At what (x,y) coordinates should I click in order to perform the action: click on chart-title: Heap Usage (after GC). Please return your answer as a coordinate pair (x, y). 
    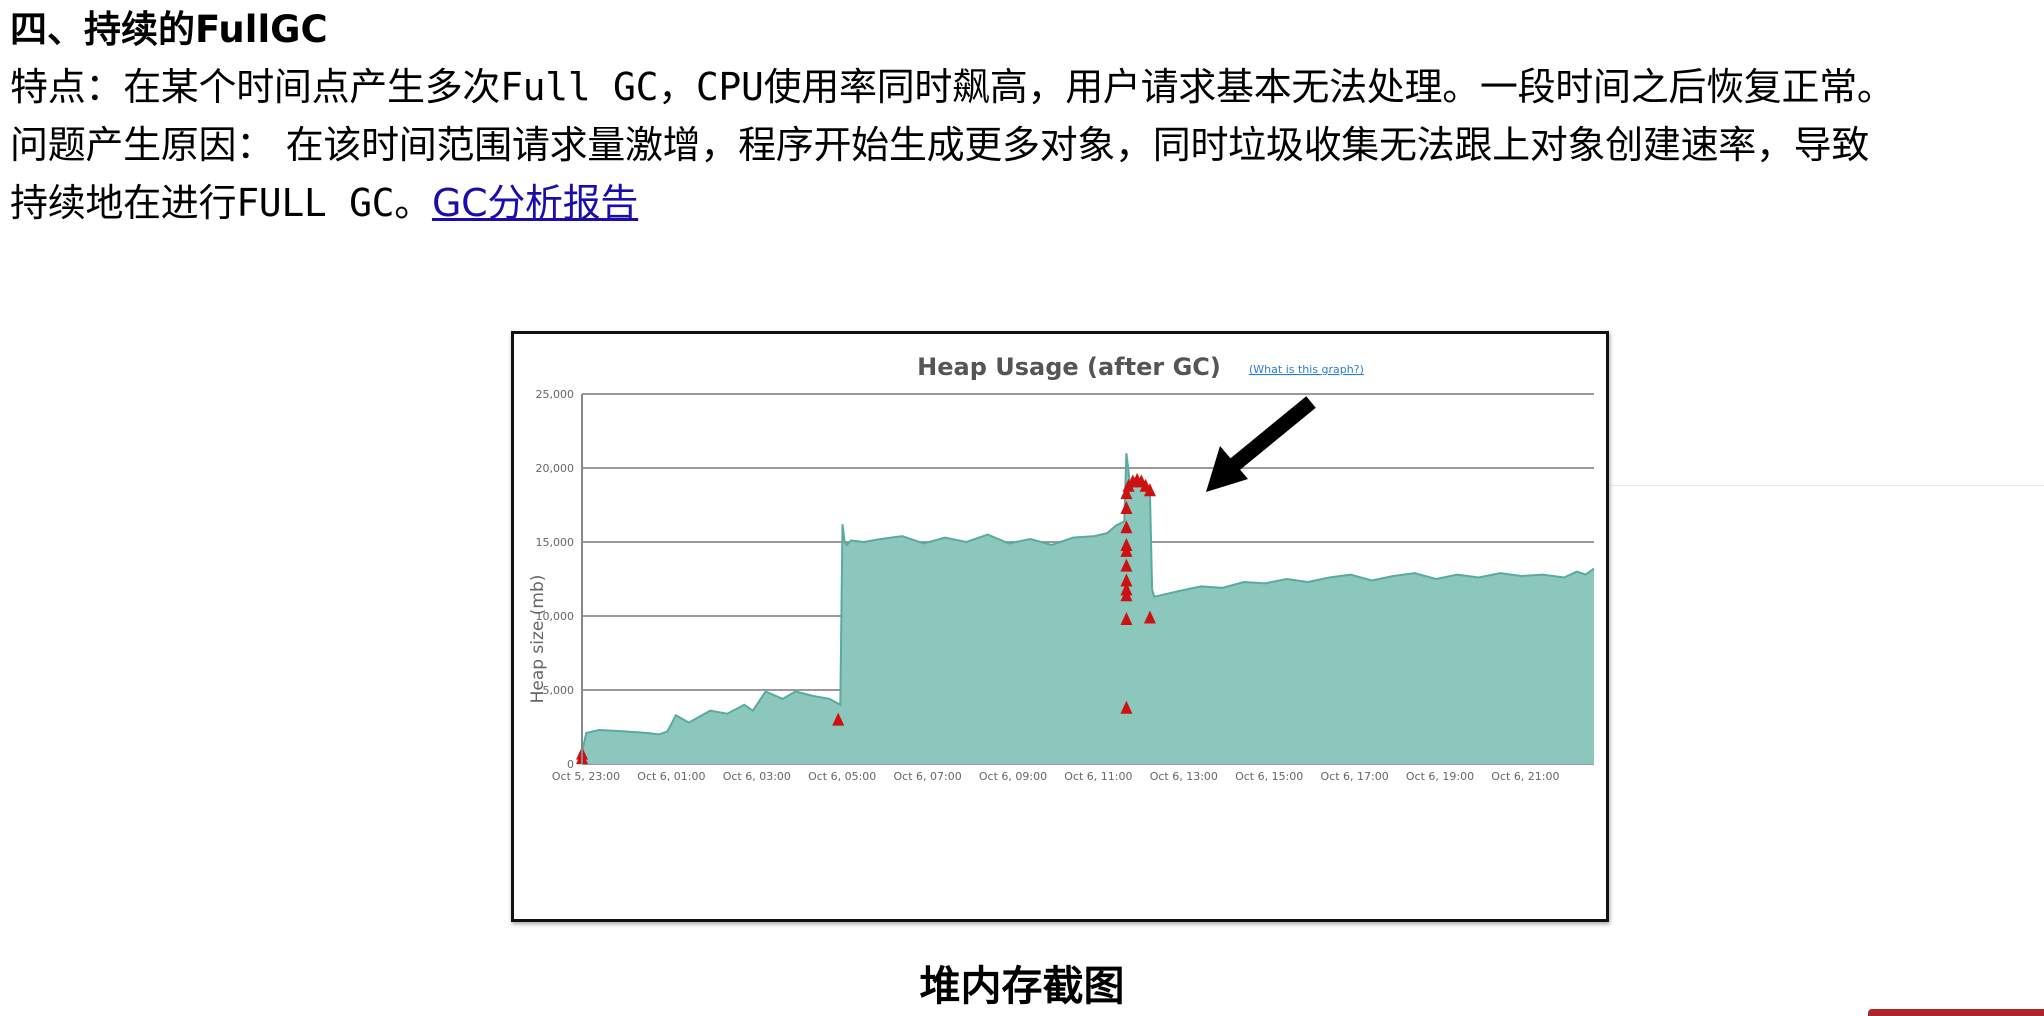
    Looking at the image, I should click on (1069, 367).